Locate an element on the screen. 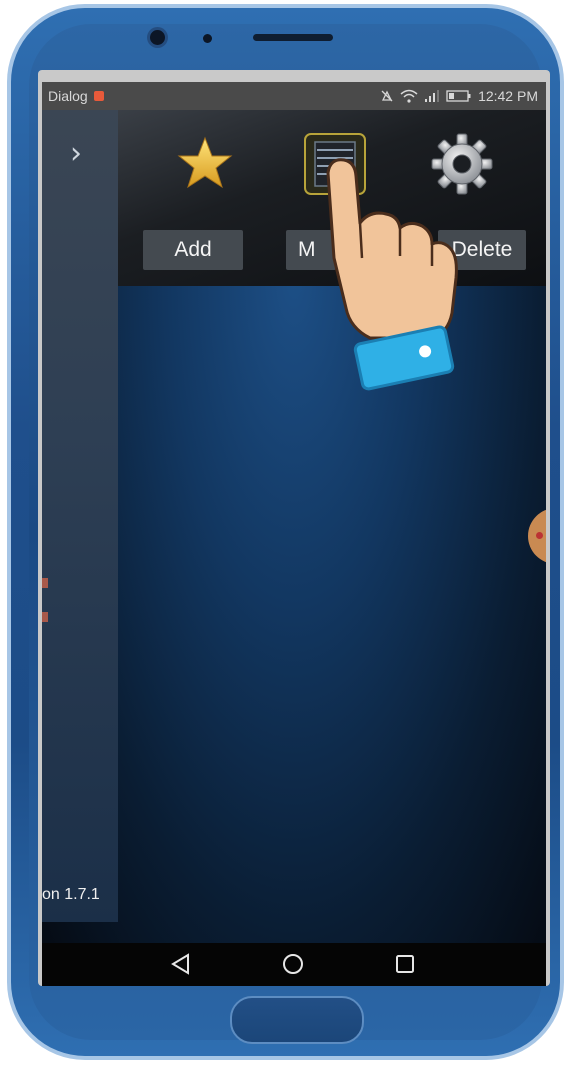  side-panel: › on 1.7.1 is located at coordinates (80, 516).